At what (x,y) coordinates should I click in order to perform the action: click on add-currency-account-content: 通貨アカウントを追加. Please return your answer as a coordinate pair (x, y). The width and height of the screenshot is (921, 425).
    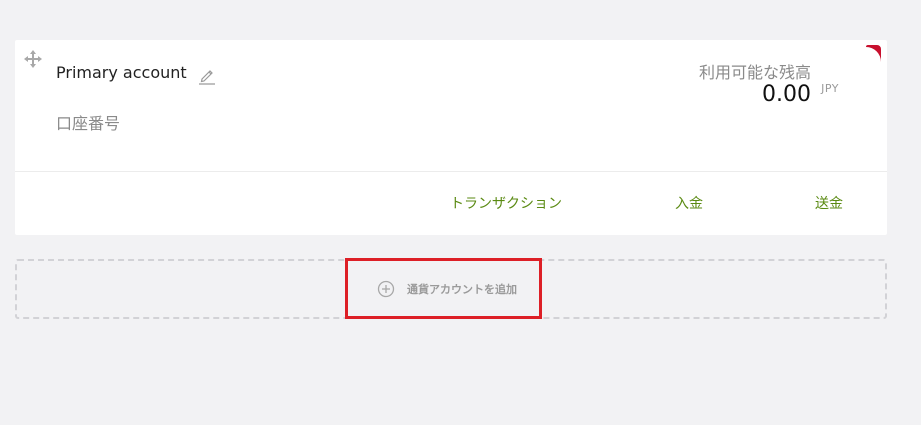
    Looking at the image, I should click on (447, 289).